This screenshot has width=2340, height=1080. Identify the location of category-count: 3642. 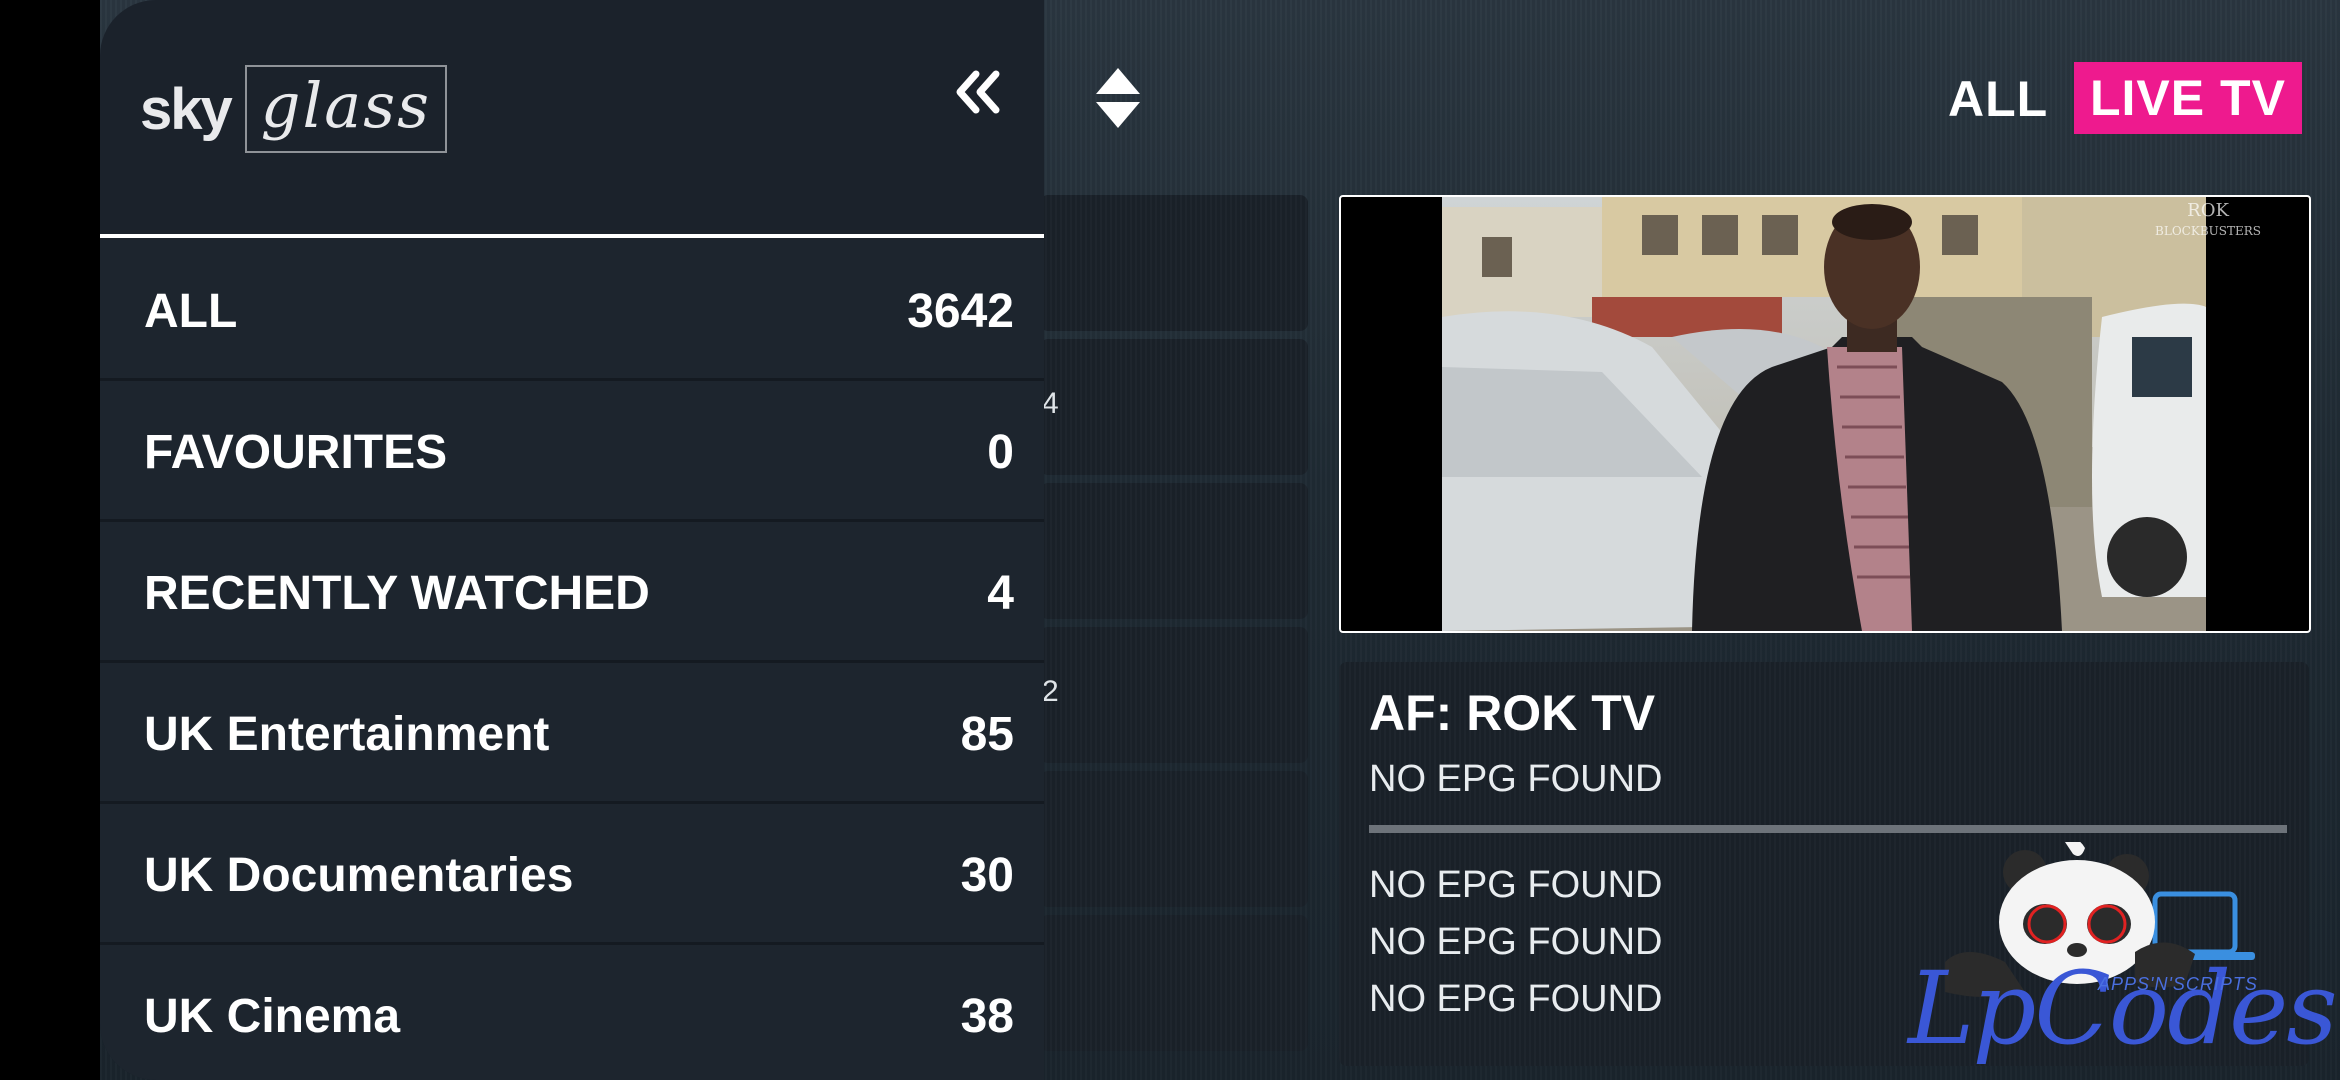
(960, 311).